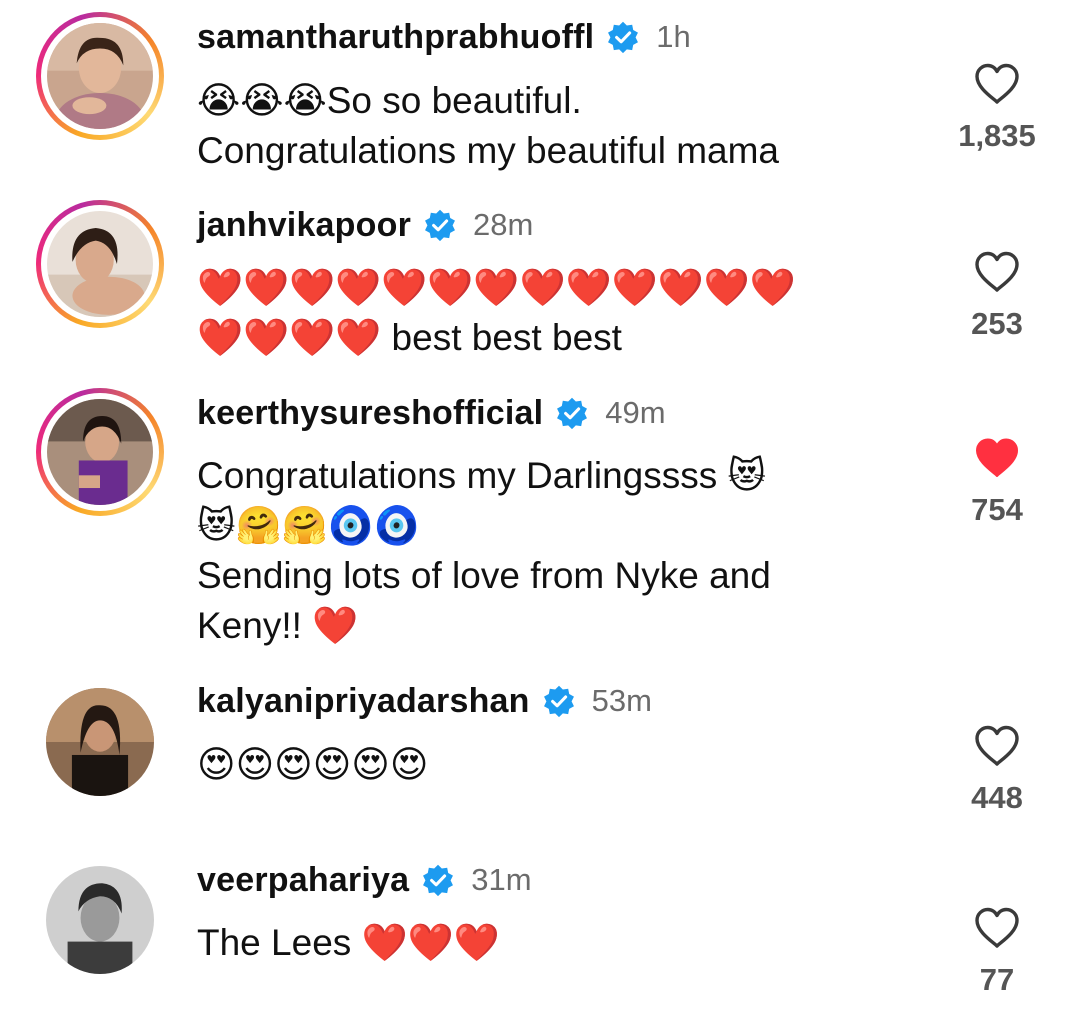  What do you see at coordinates (304, 225) in the screenshot?
I see `username-link: janhvikapoor` at bounding box center [304, 225].